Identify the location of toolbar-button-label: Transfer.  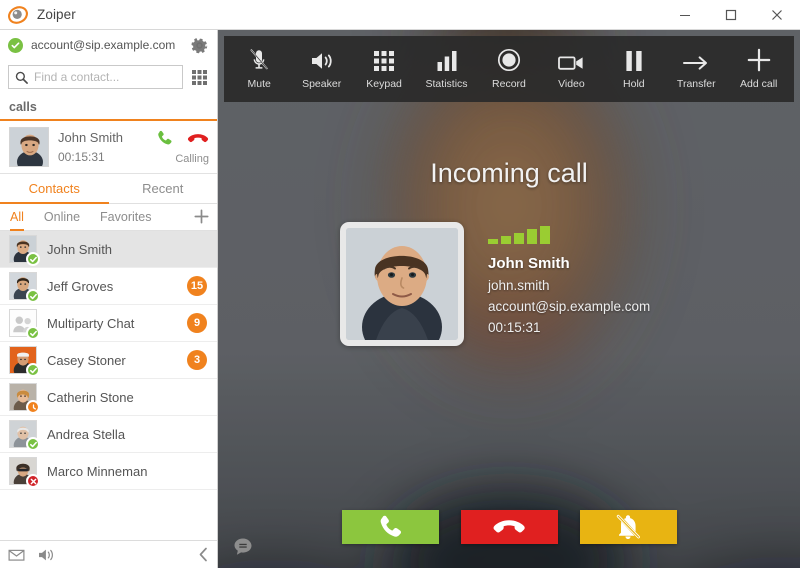
(696, 84).